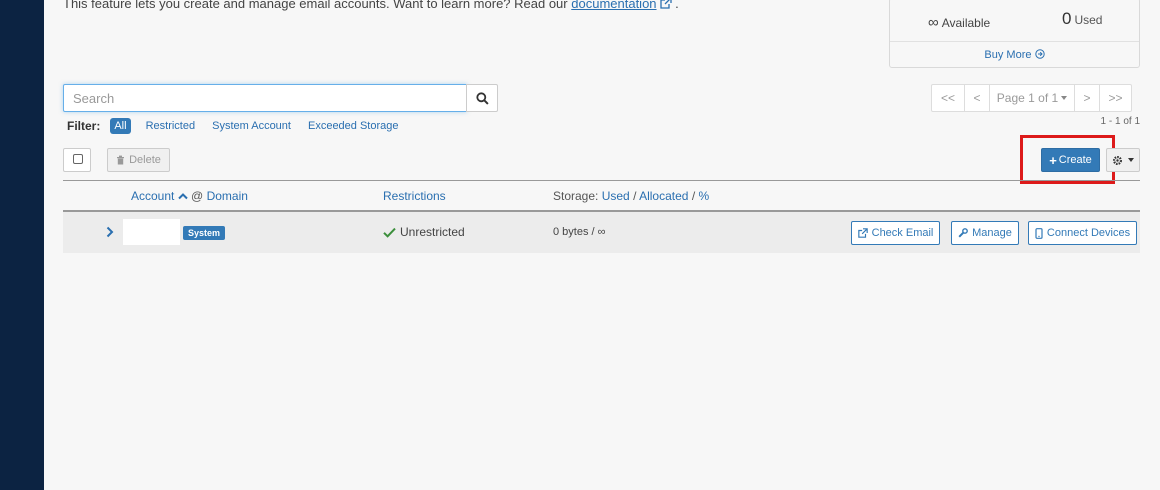 This screenshot has width=1160, height=490. Describe the element at coordinates (1087, 98) in the screenshot. I see `next-page-button: >` at that location.